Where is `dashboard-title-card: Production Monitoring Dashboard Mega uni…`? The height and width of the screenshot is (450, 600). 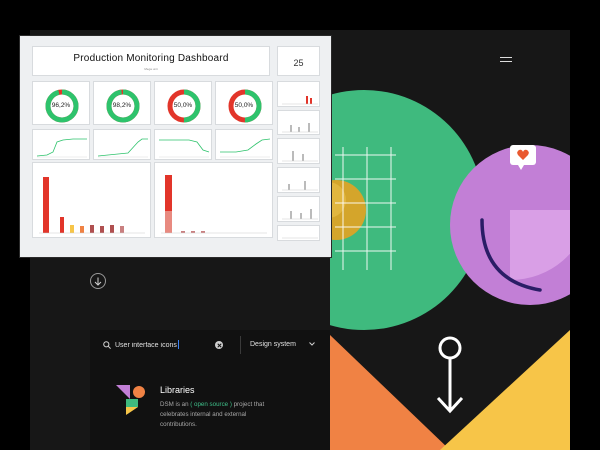 dashboard-title-card: Production Monitoring Dashboard Mega uni… is located at coordinates (151, 61).